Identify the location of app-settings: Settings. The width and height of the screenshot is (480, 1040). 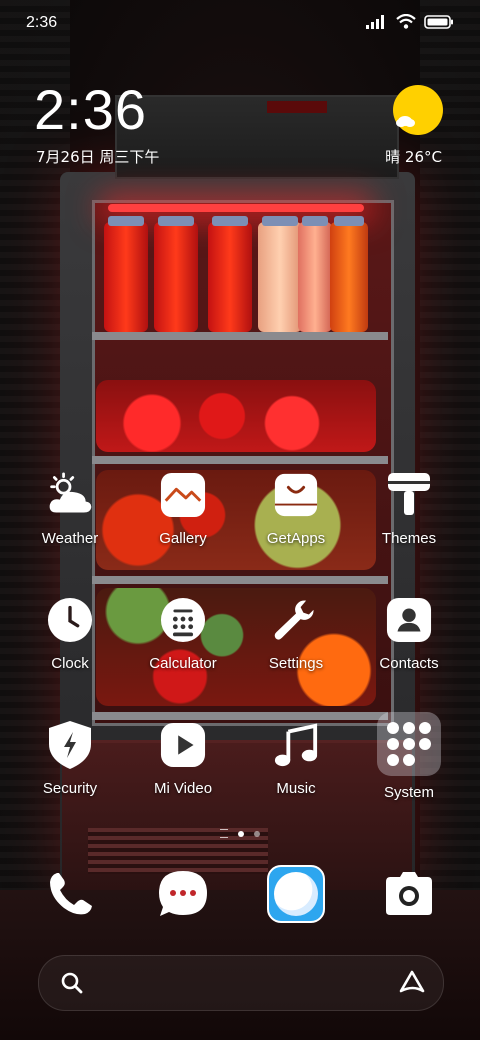
(296, 634).